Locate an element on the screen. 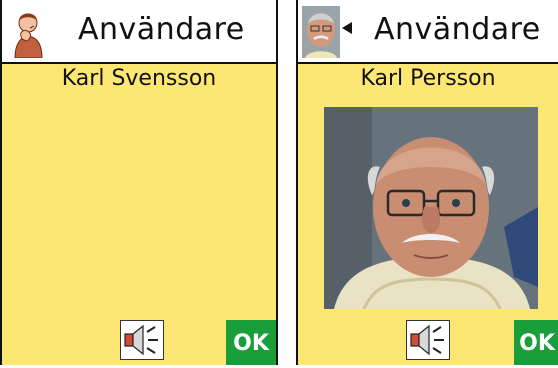  person-signing-icon is located at coordinates (28, 35).